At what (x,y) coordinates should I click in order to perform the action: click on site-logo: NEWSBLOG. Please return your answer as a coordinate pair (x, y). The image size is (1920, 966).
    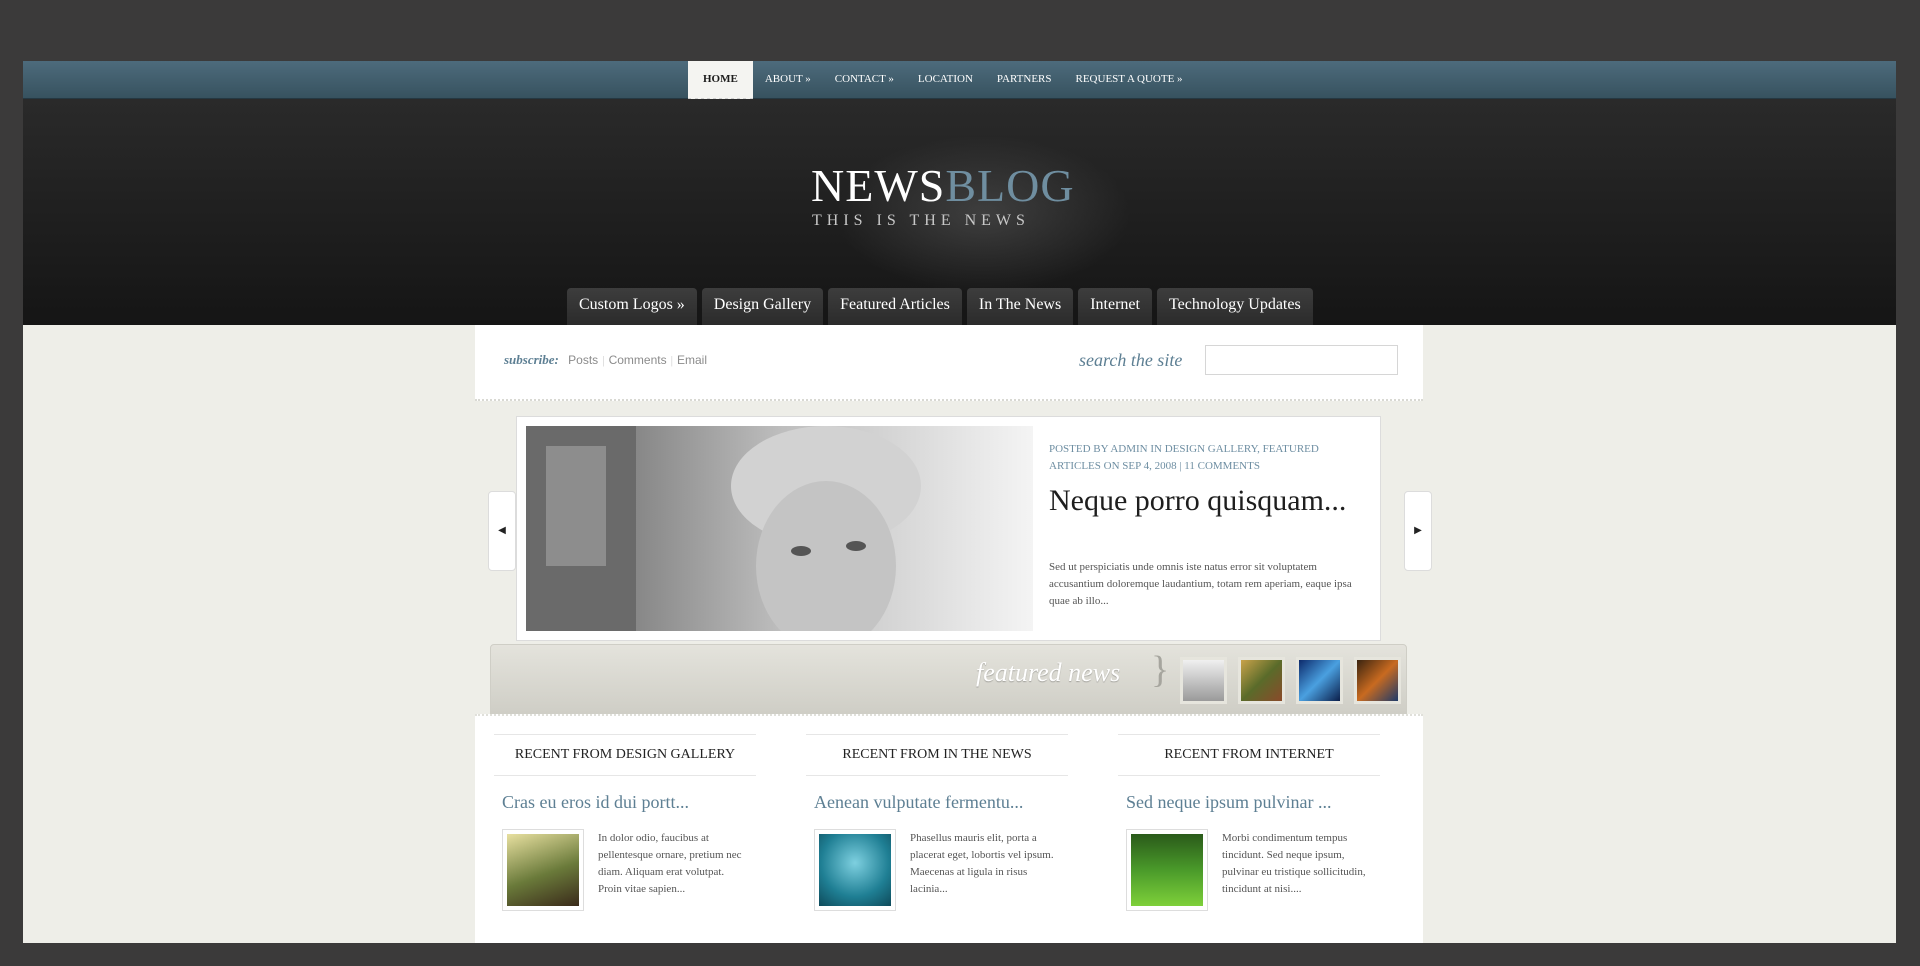
    Looking at the image, I should click on (943, 186).